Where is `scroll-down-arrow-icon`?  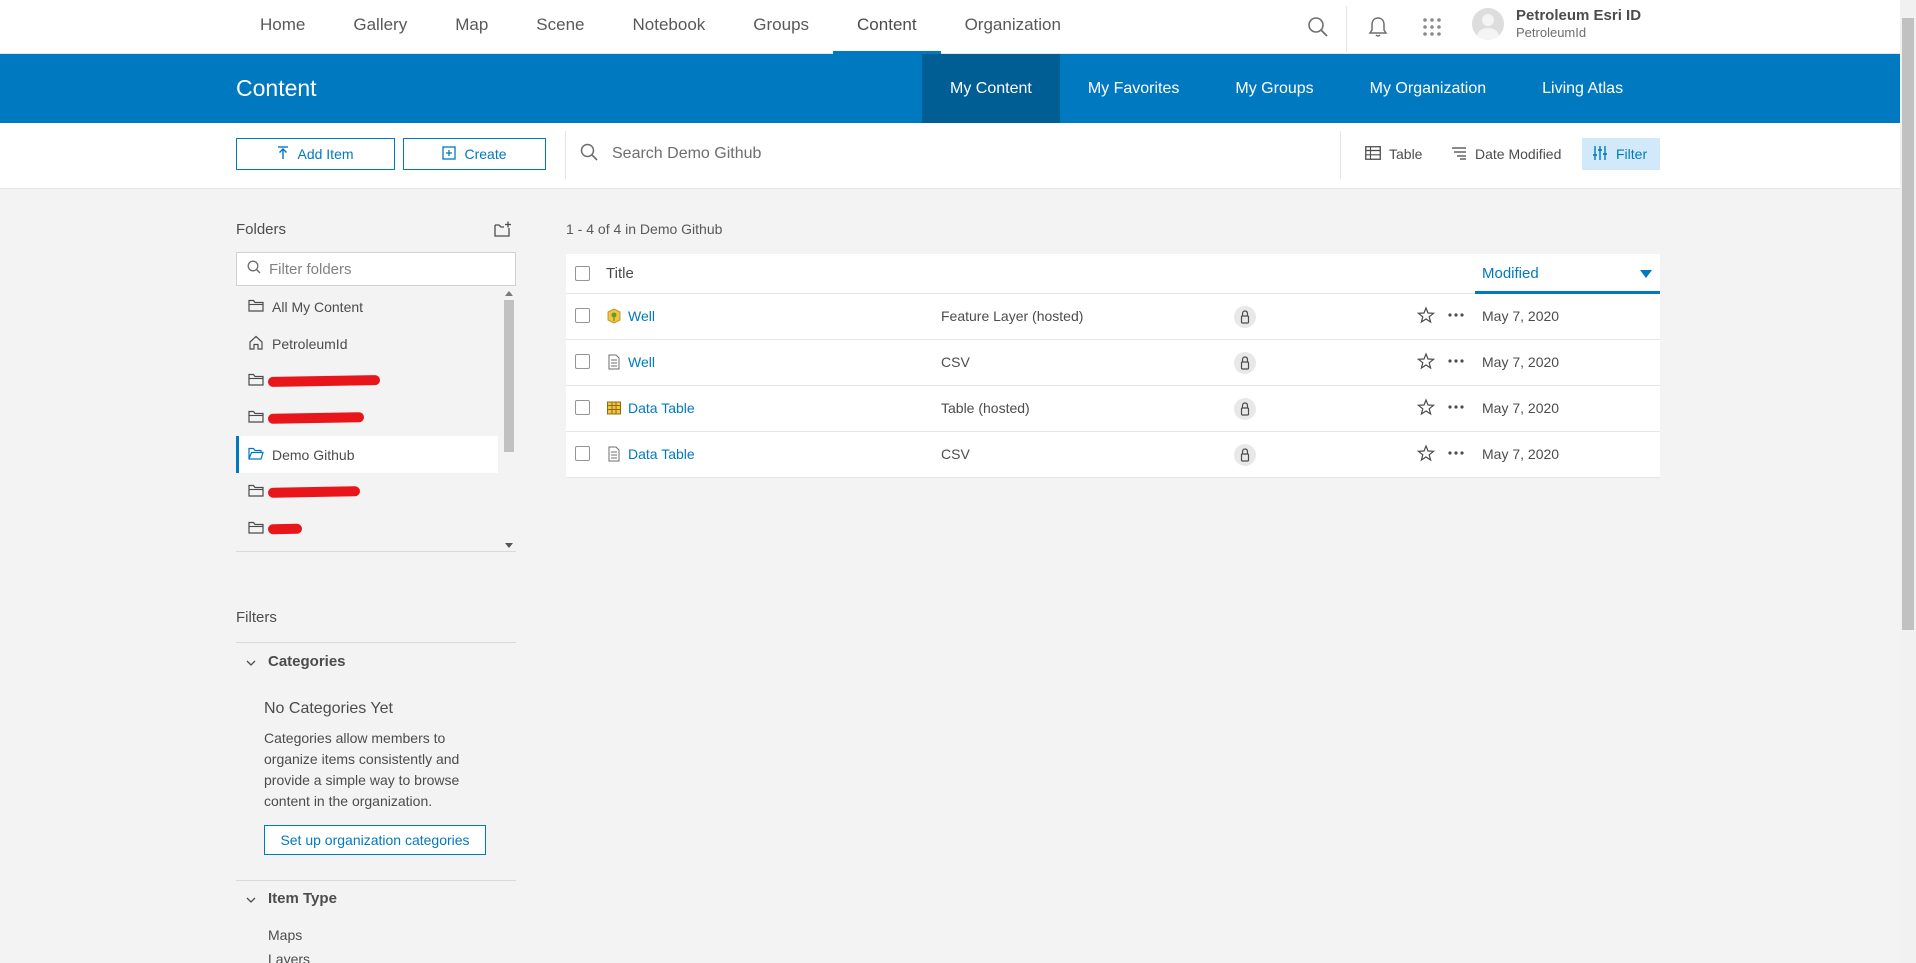 scroll-down-arrow-icon is located at coordinates (509, 545).